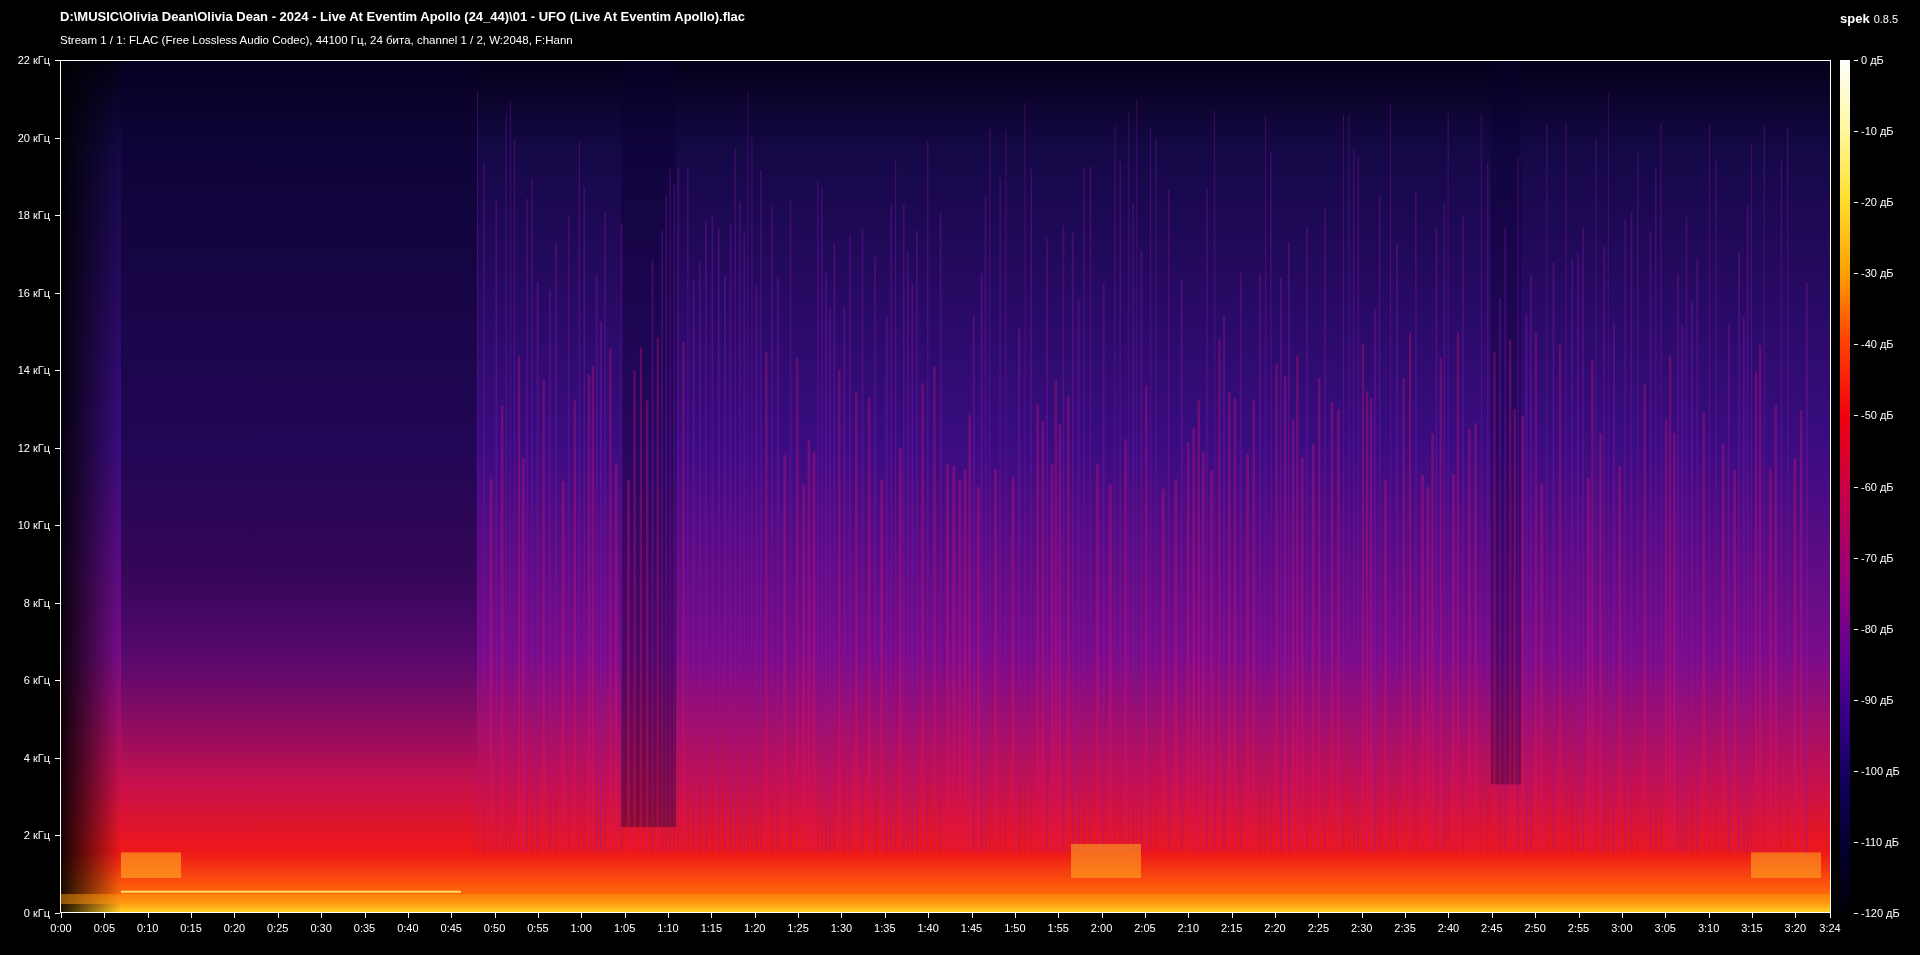 Image resolution: width=1920 pixels, height=955 pixels. Describe the element at coordinates (33, 370) in the screenshot. I see `frequency-label: 14 кГц` at that location.